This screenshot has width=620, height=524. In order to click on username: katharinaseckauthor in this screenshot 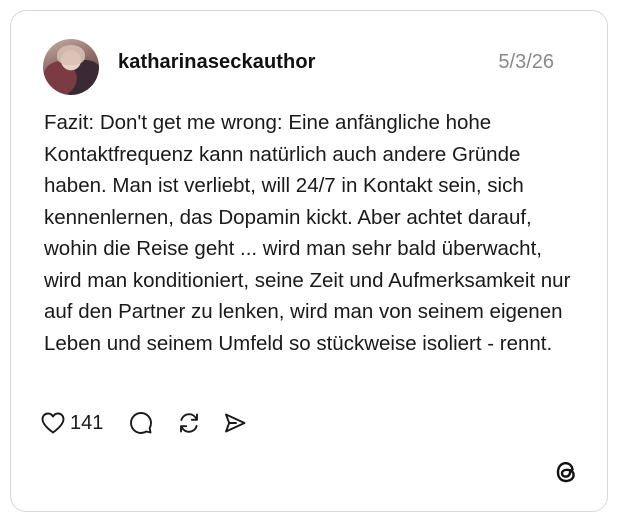, I will do `click(217, 62)`.